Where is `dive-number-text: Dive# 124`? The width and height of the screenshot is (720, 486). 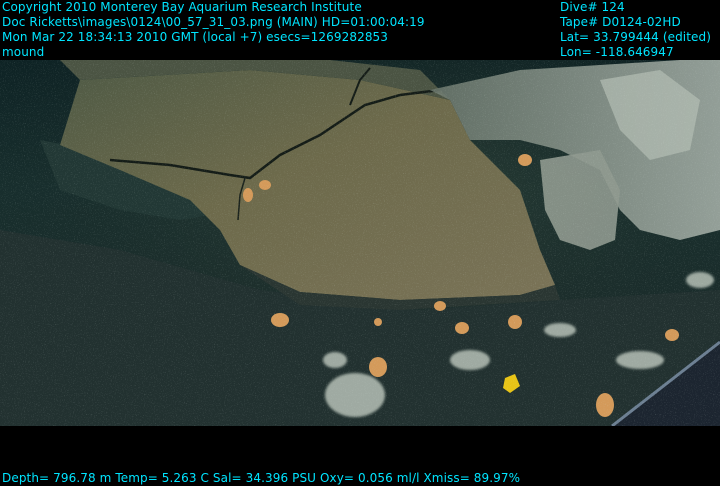
dive-number-text: Dive# 124 is located at coordinates (592, 7).